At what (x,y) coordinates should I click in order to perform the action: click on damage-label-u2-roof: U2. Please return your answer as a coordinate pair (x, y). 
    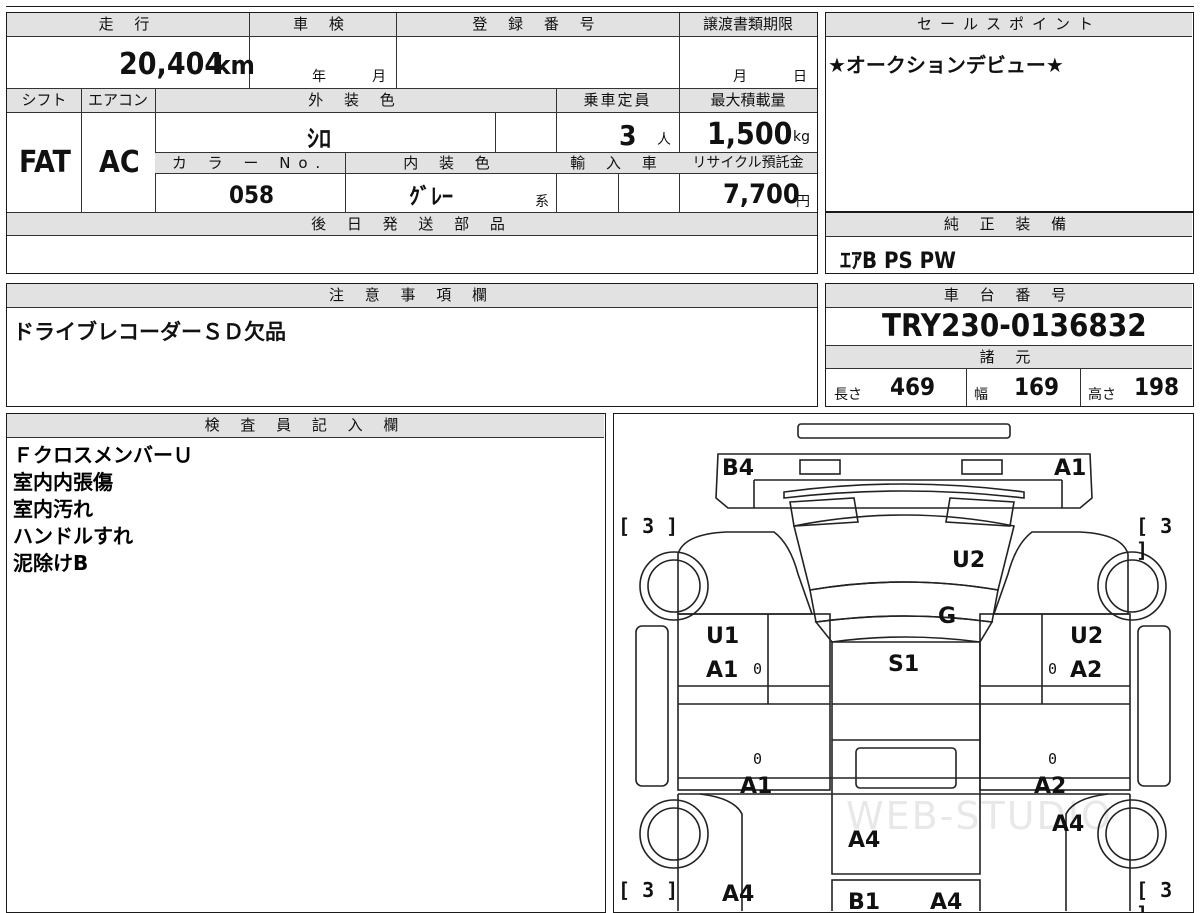
    Looking at the image, I should click on (969, 560).